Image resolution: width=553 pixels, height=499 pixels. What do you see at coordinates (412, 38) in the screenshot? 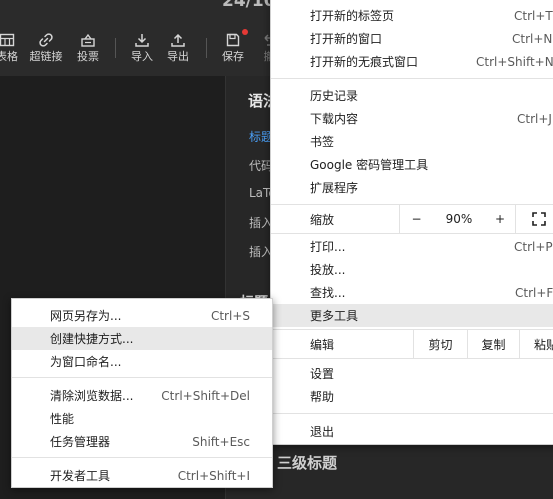
I see `menu-item-new-window: 打开新的窗口 Ctrl+N` at bounding box center [412, 38].